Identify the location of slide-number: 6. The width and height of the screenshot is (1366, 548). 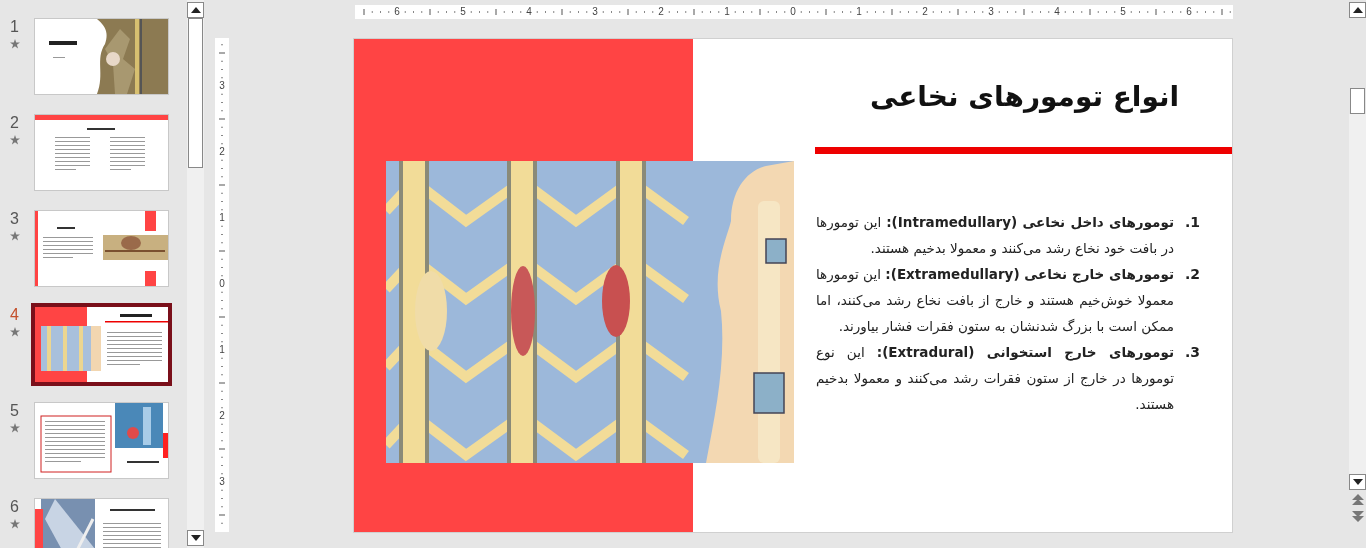
(15, 507).